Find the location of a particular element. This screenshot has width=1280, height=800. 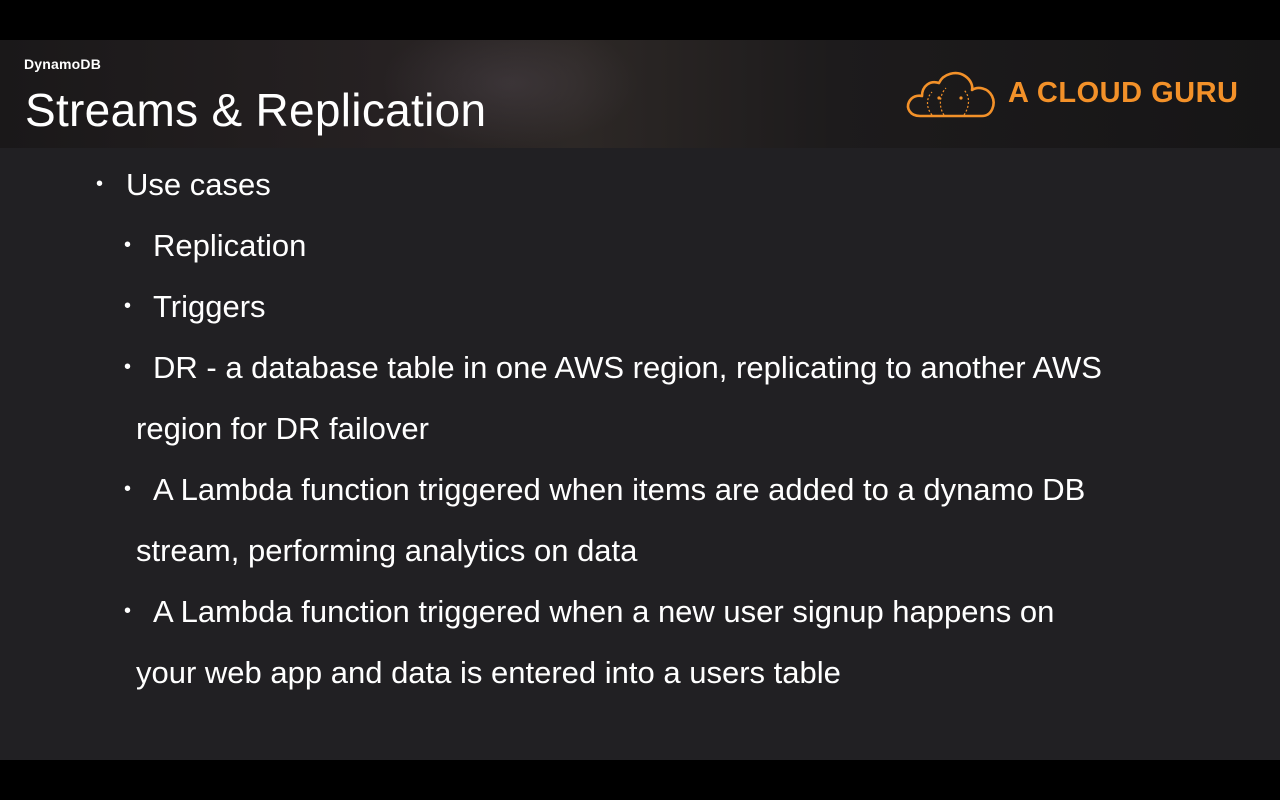

letterbox-bottom is located at coordinates (640, 780).